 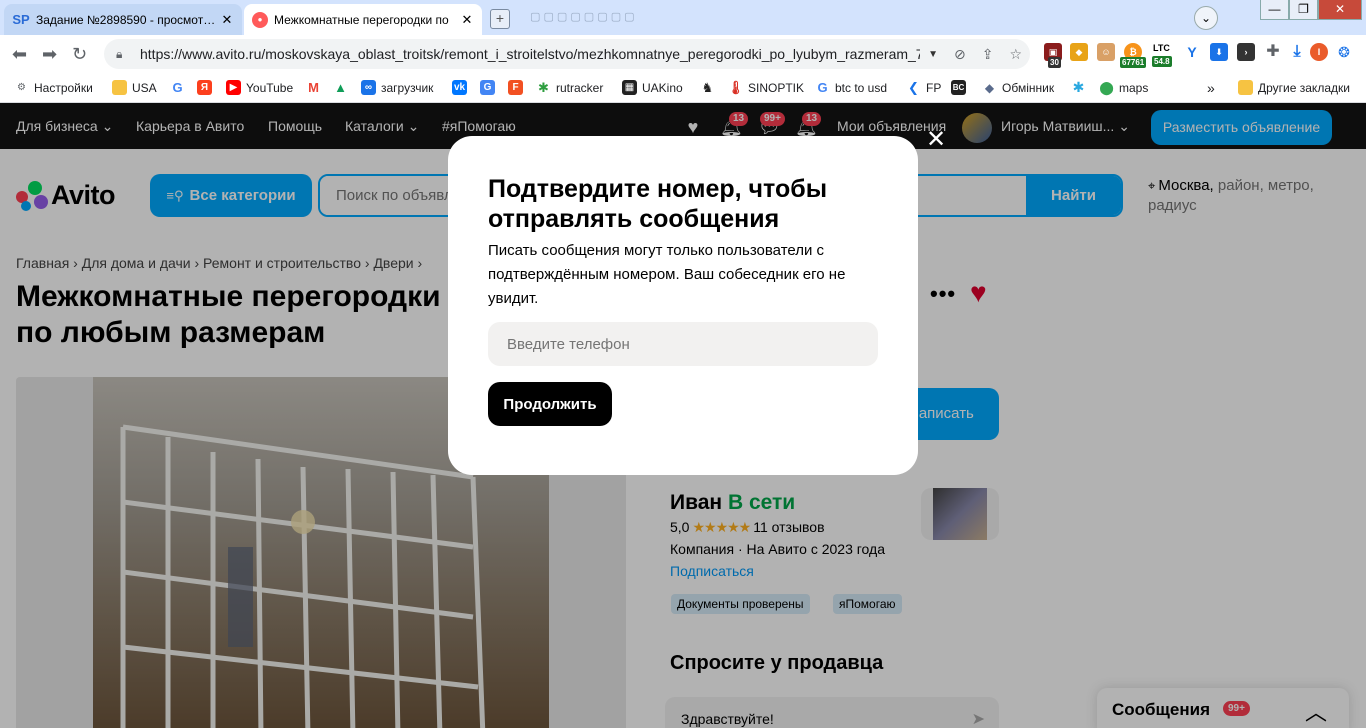 I want to click on f-icon: F, so click(x=515, y=87).